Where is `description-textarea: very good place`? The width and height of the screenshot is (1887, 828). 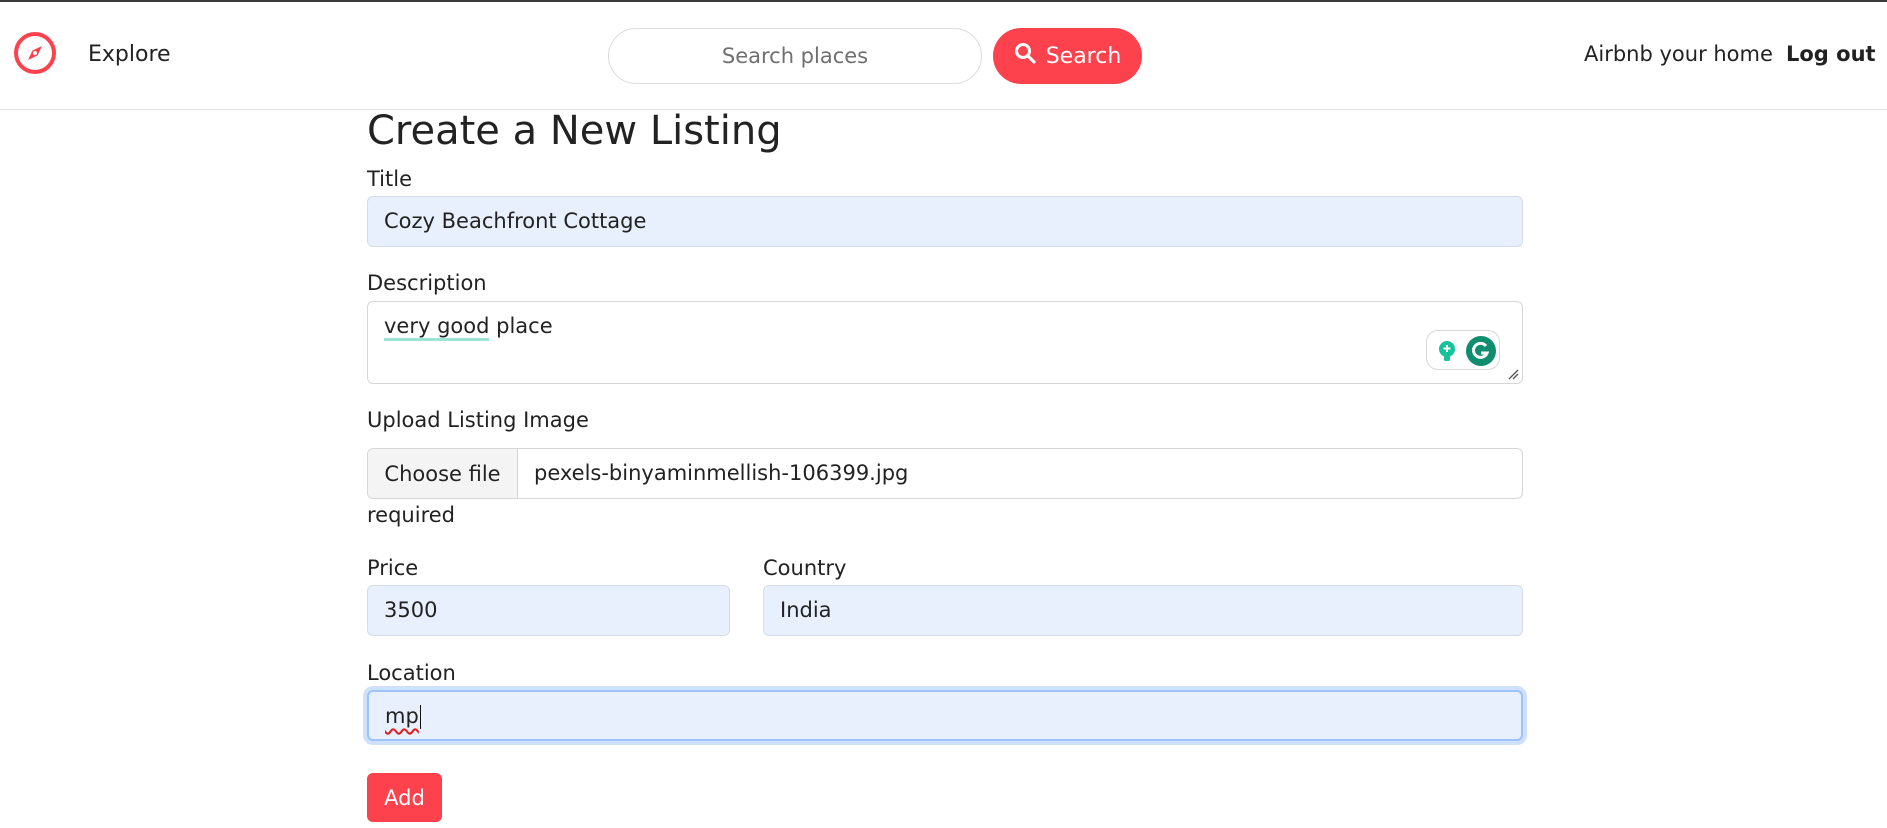
description-textarea: very good place is located at coordinates (945, 342).